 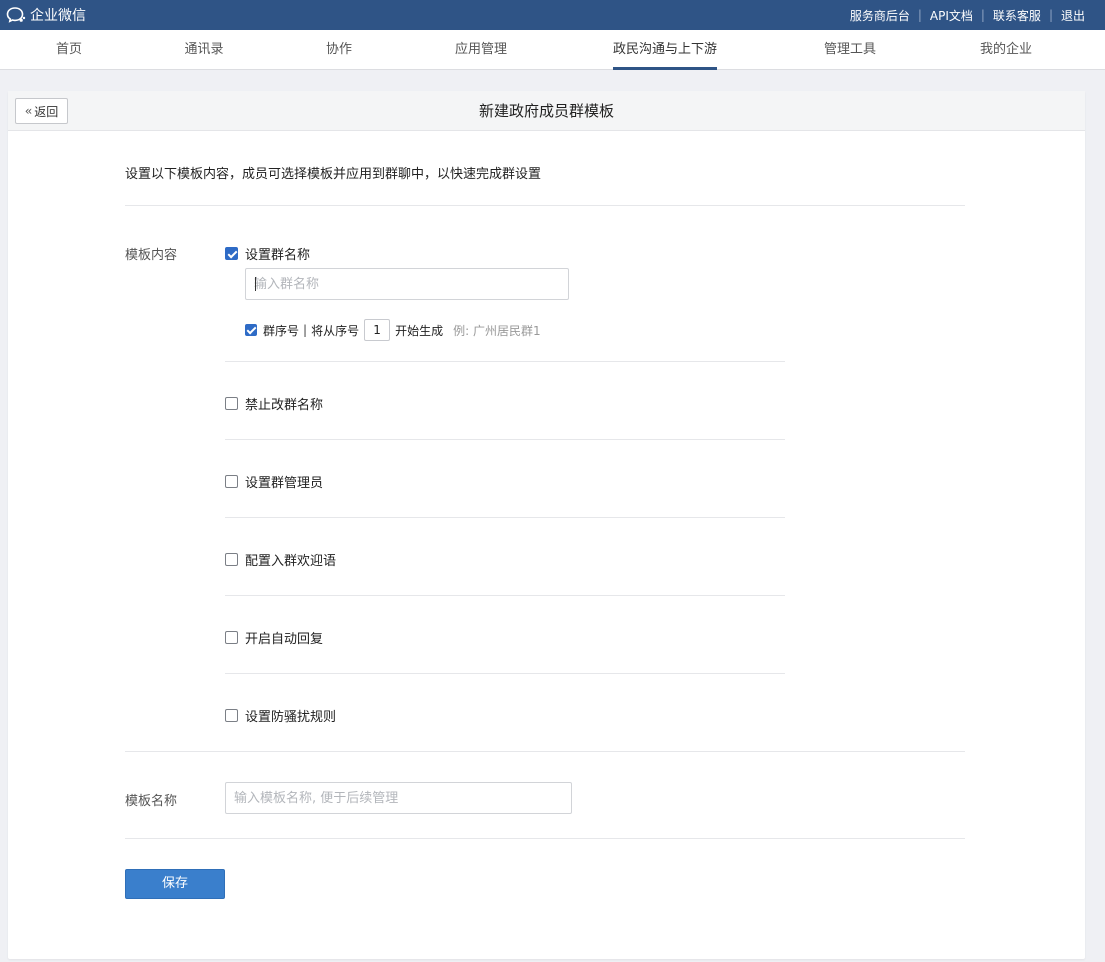 I want to click on toplink-logout: 退出, so click(x=1073, y=15).